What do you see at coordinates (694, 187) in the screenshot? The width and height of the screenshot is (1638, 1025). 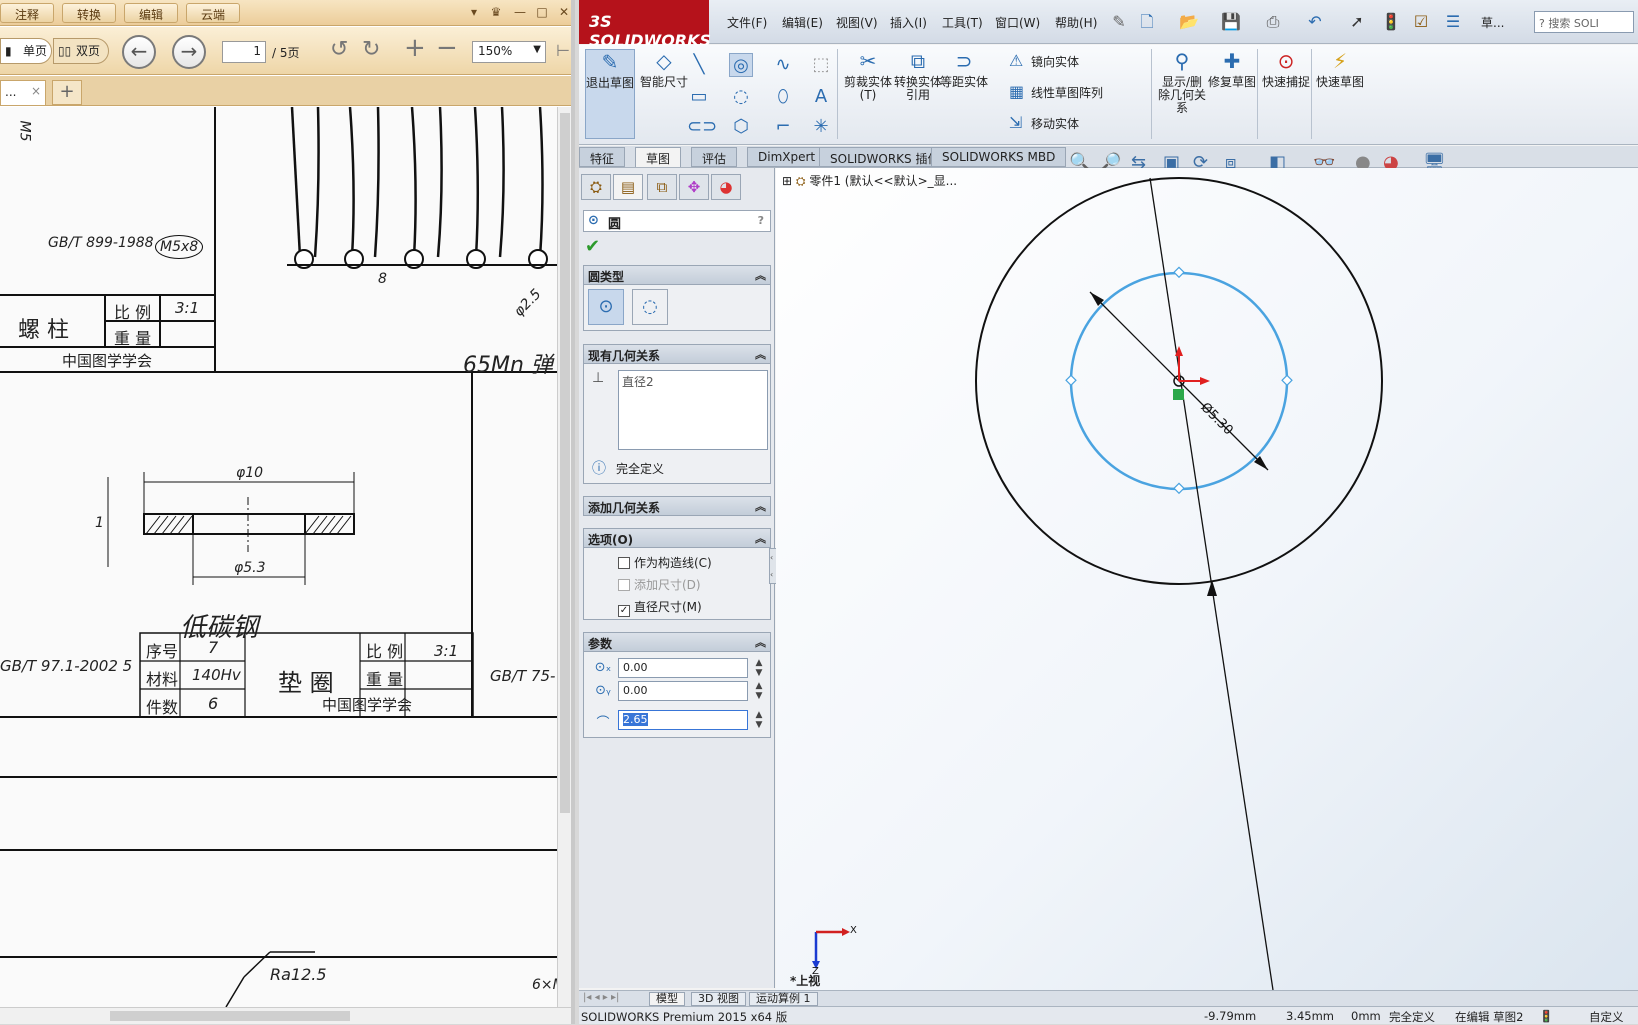 I see `dimxpert-icon: ✥` at bounding box center [694, 187].